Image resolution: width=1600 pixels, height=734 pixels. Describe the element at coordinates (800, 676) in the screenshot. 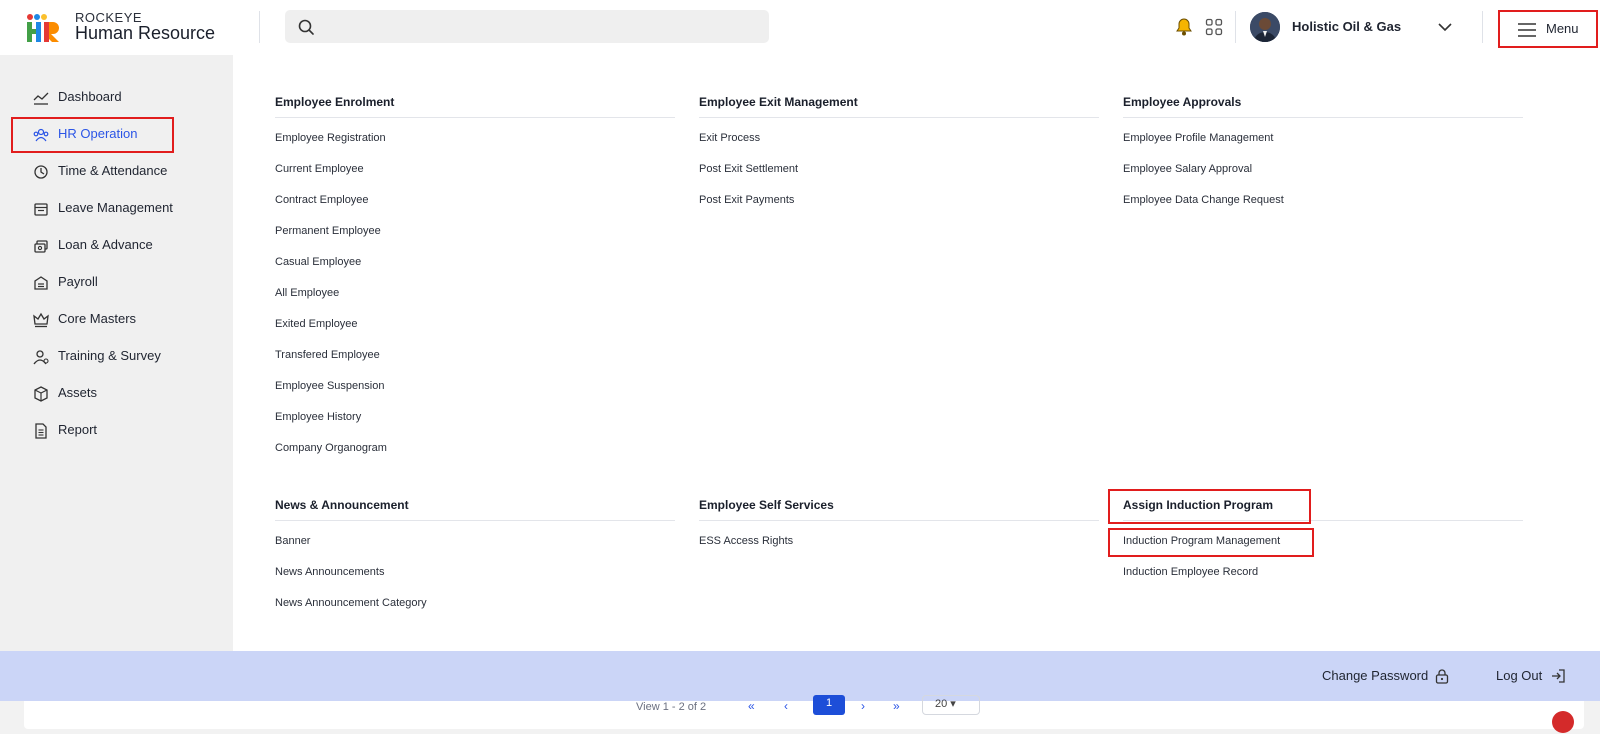

I see `menu-footer-bar: Change Password Log Out` at that location.